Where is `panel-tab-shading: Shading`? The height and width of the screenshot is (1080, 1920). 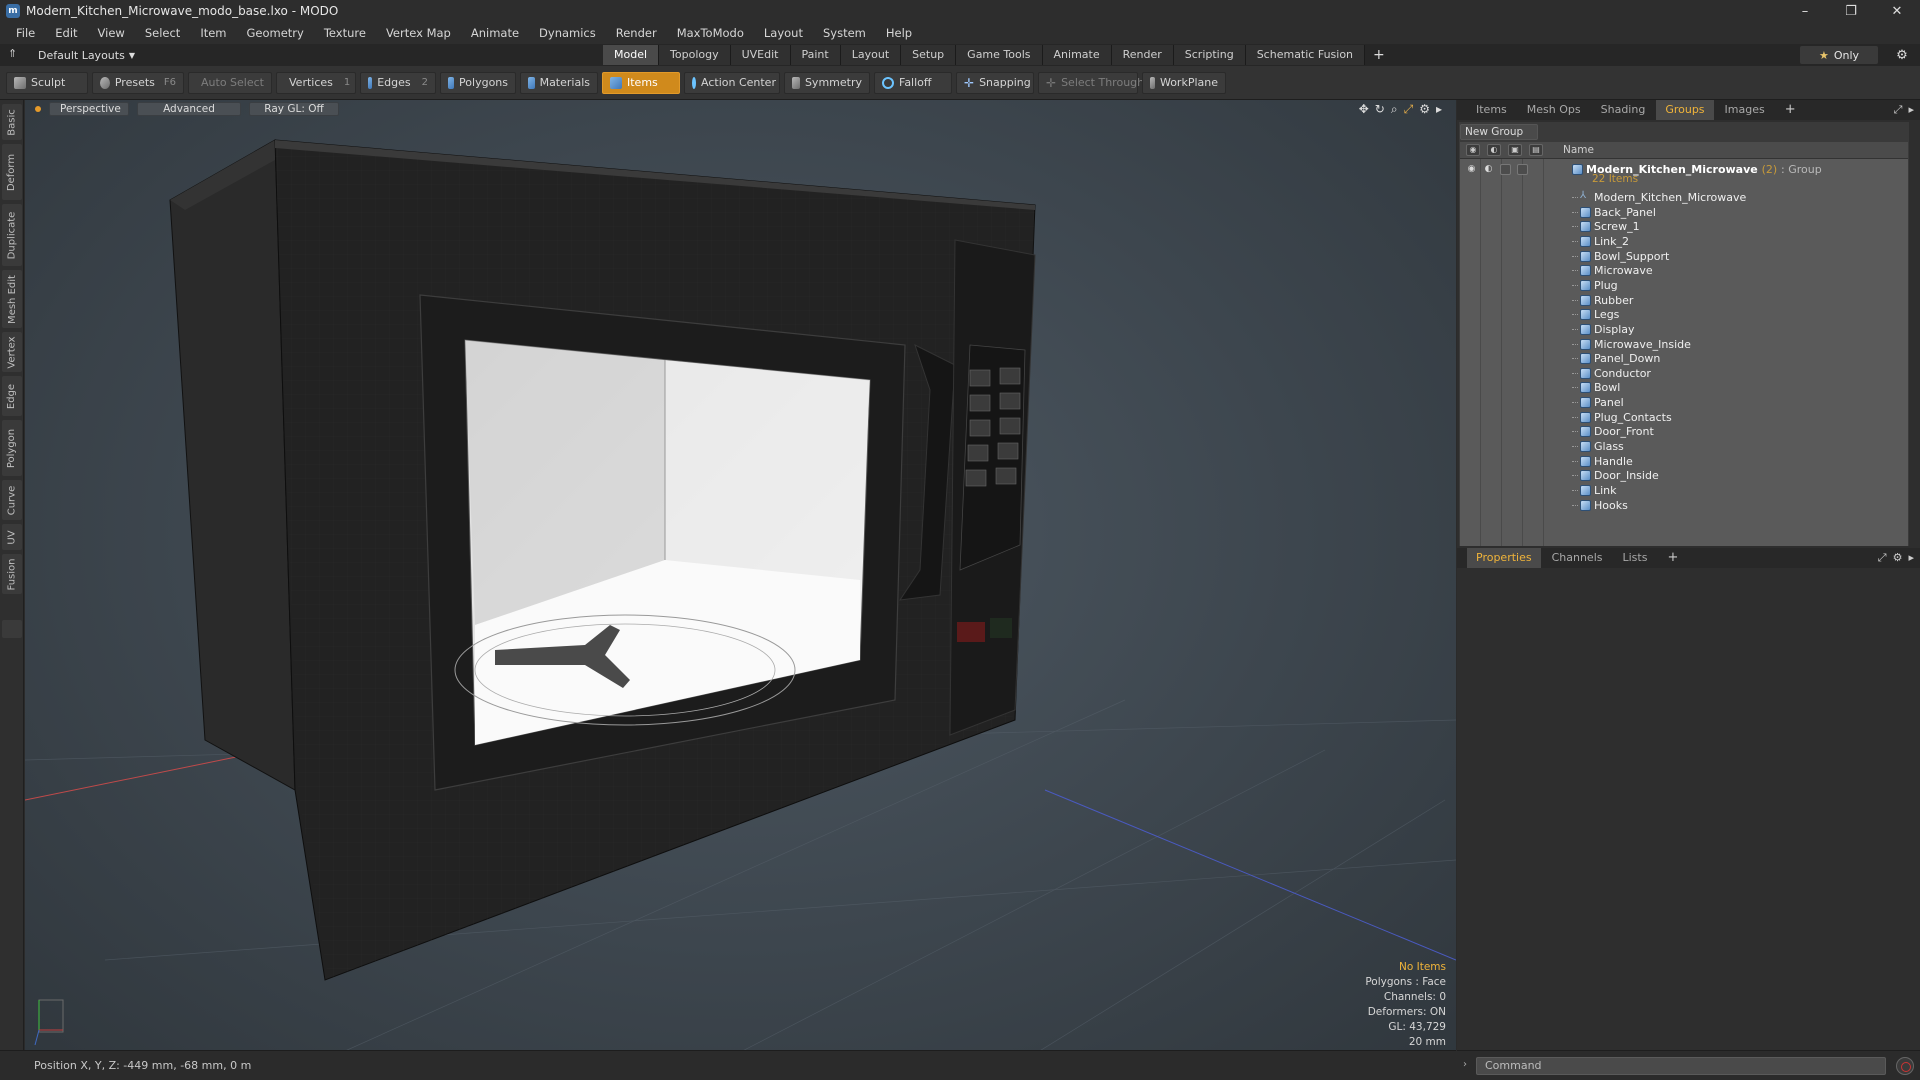
panel-tab-shading: Shading is located at coordinates (1623, 110).